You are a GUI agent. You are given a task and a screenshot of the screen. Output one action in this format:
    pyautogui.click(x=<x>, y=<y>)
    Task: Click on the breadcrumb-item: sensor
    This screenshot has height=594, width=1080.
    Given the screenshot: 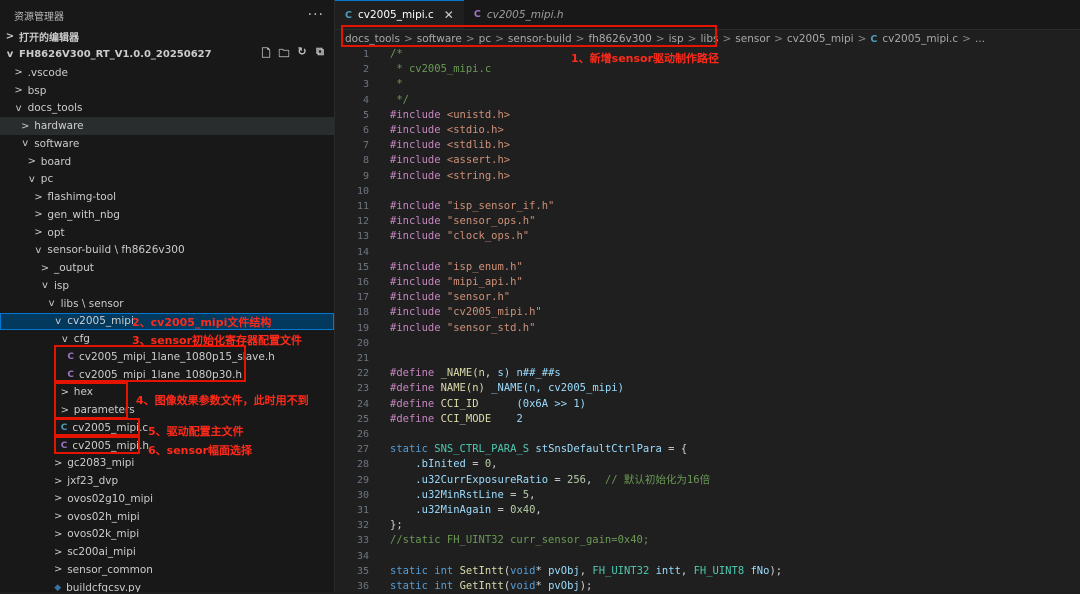 What is the action you would take?
    pyautogui.click(x=752, y=39)
    